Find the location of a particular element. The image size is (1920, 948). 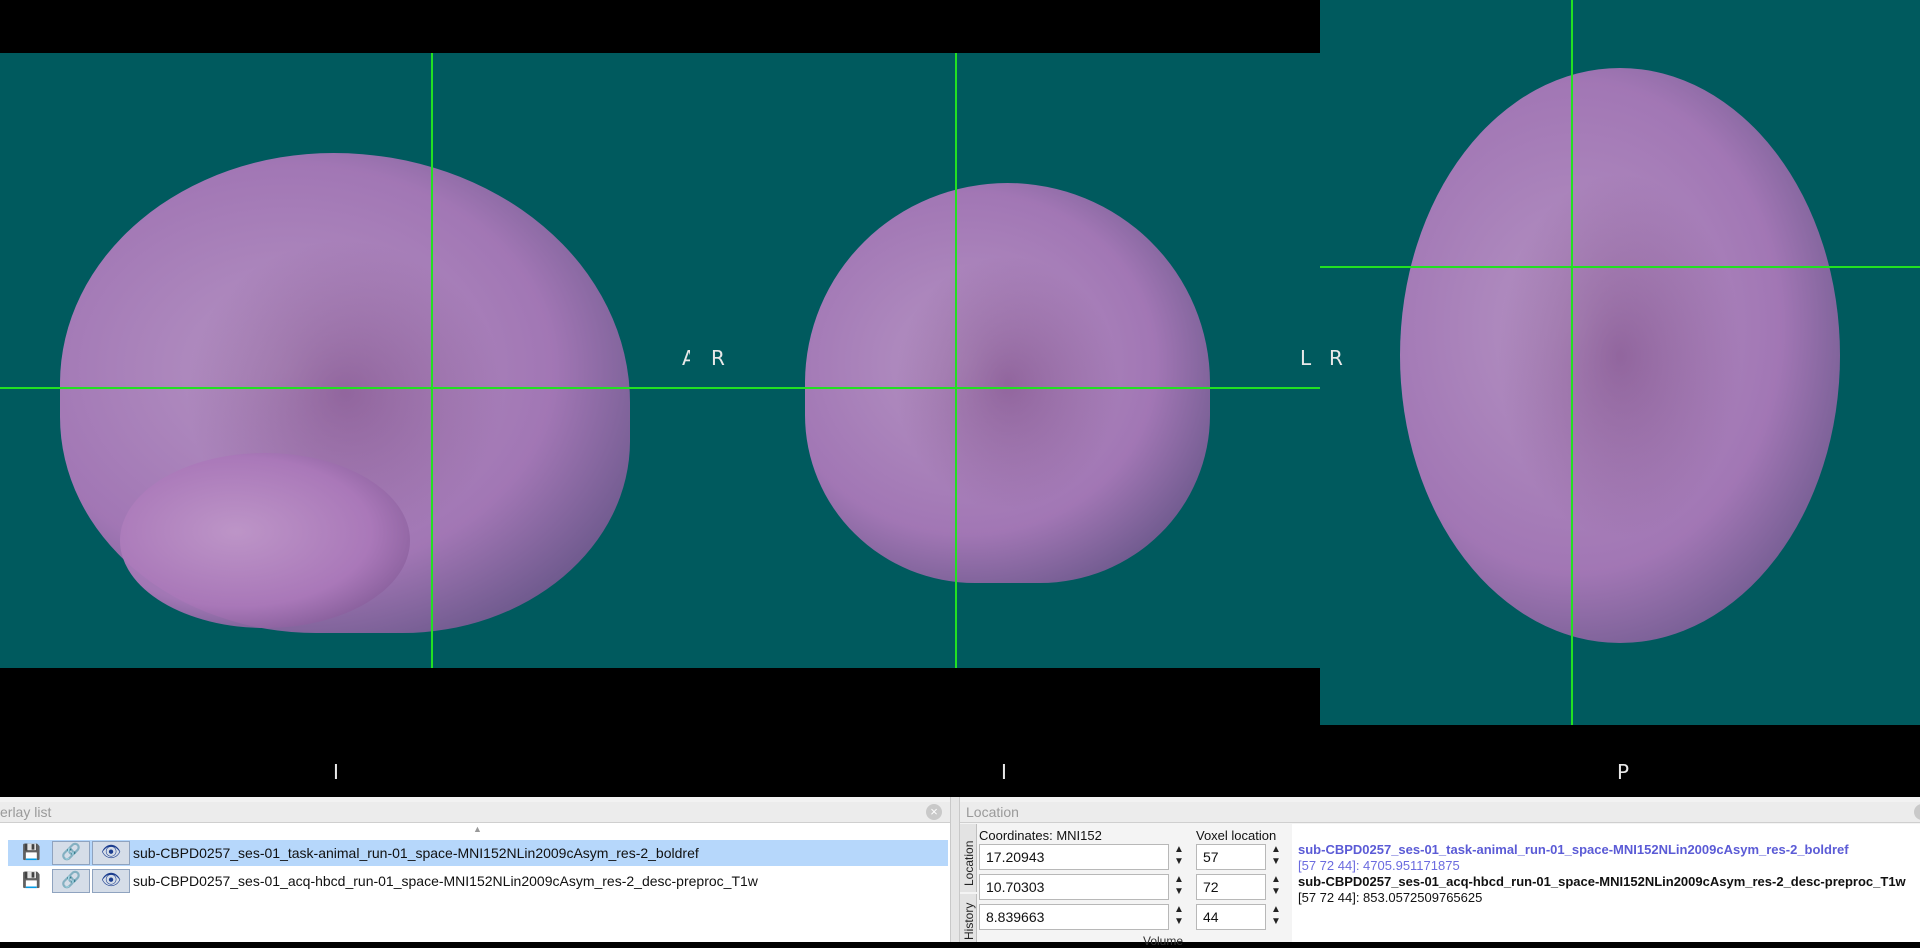

sagittal-cerebellum is located at coordinates (265, 540).